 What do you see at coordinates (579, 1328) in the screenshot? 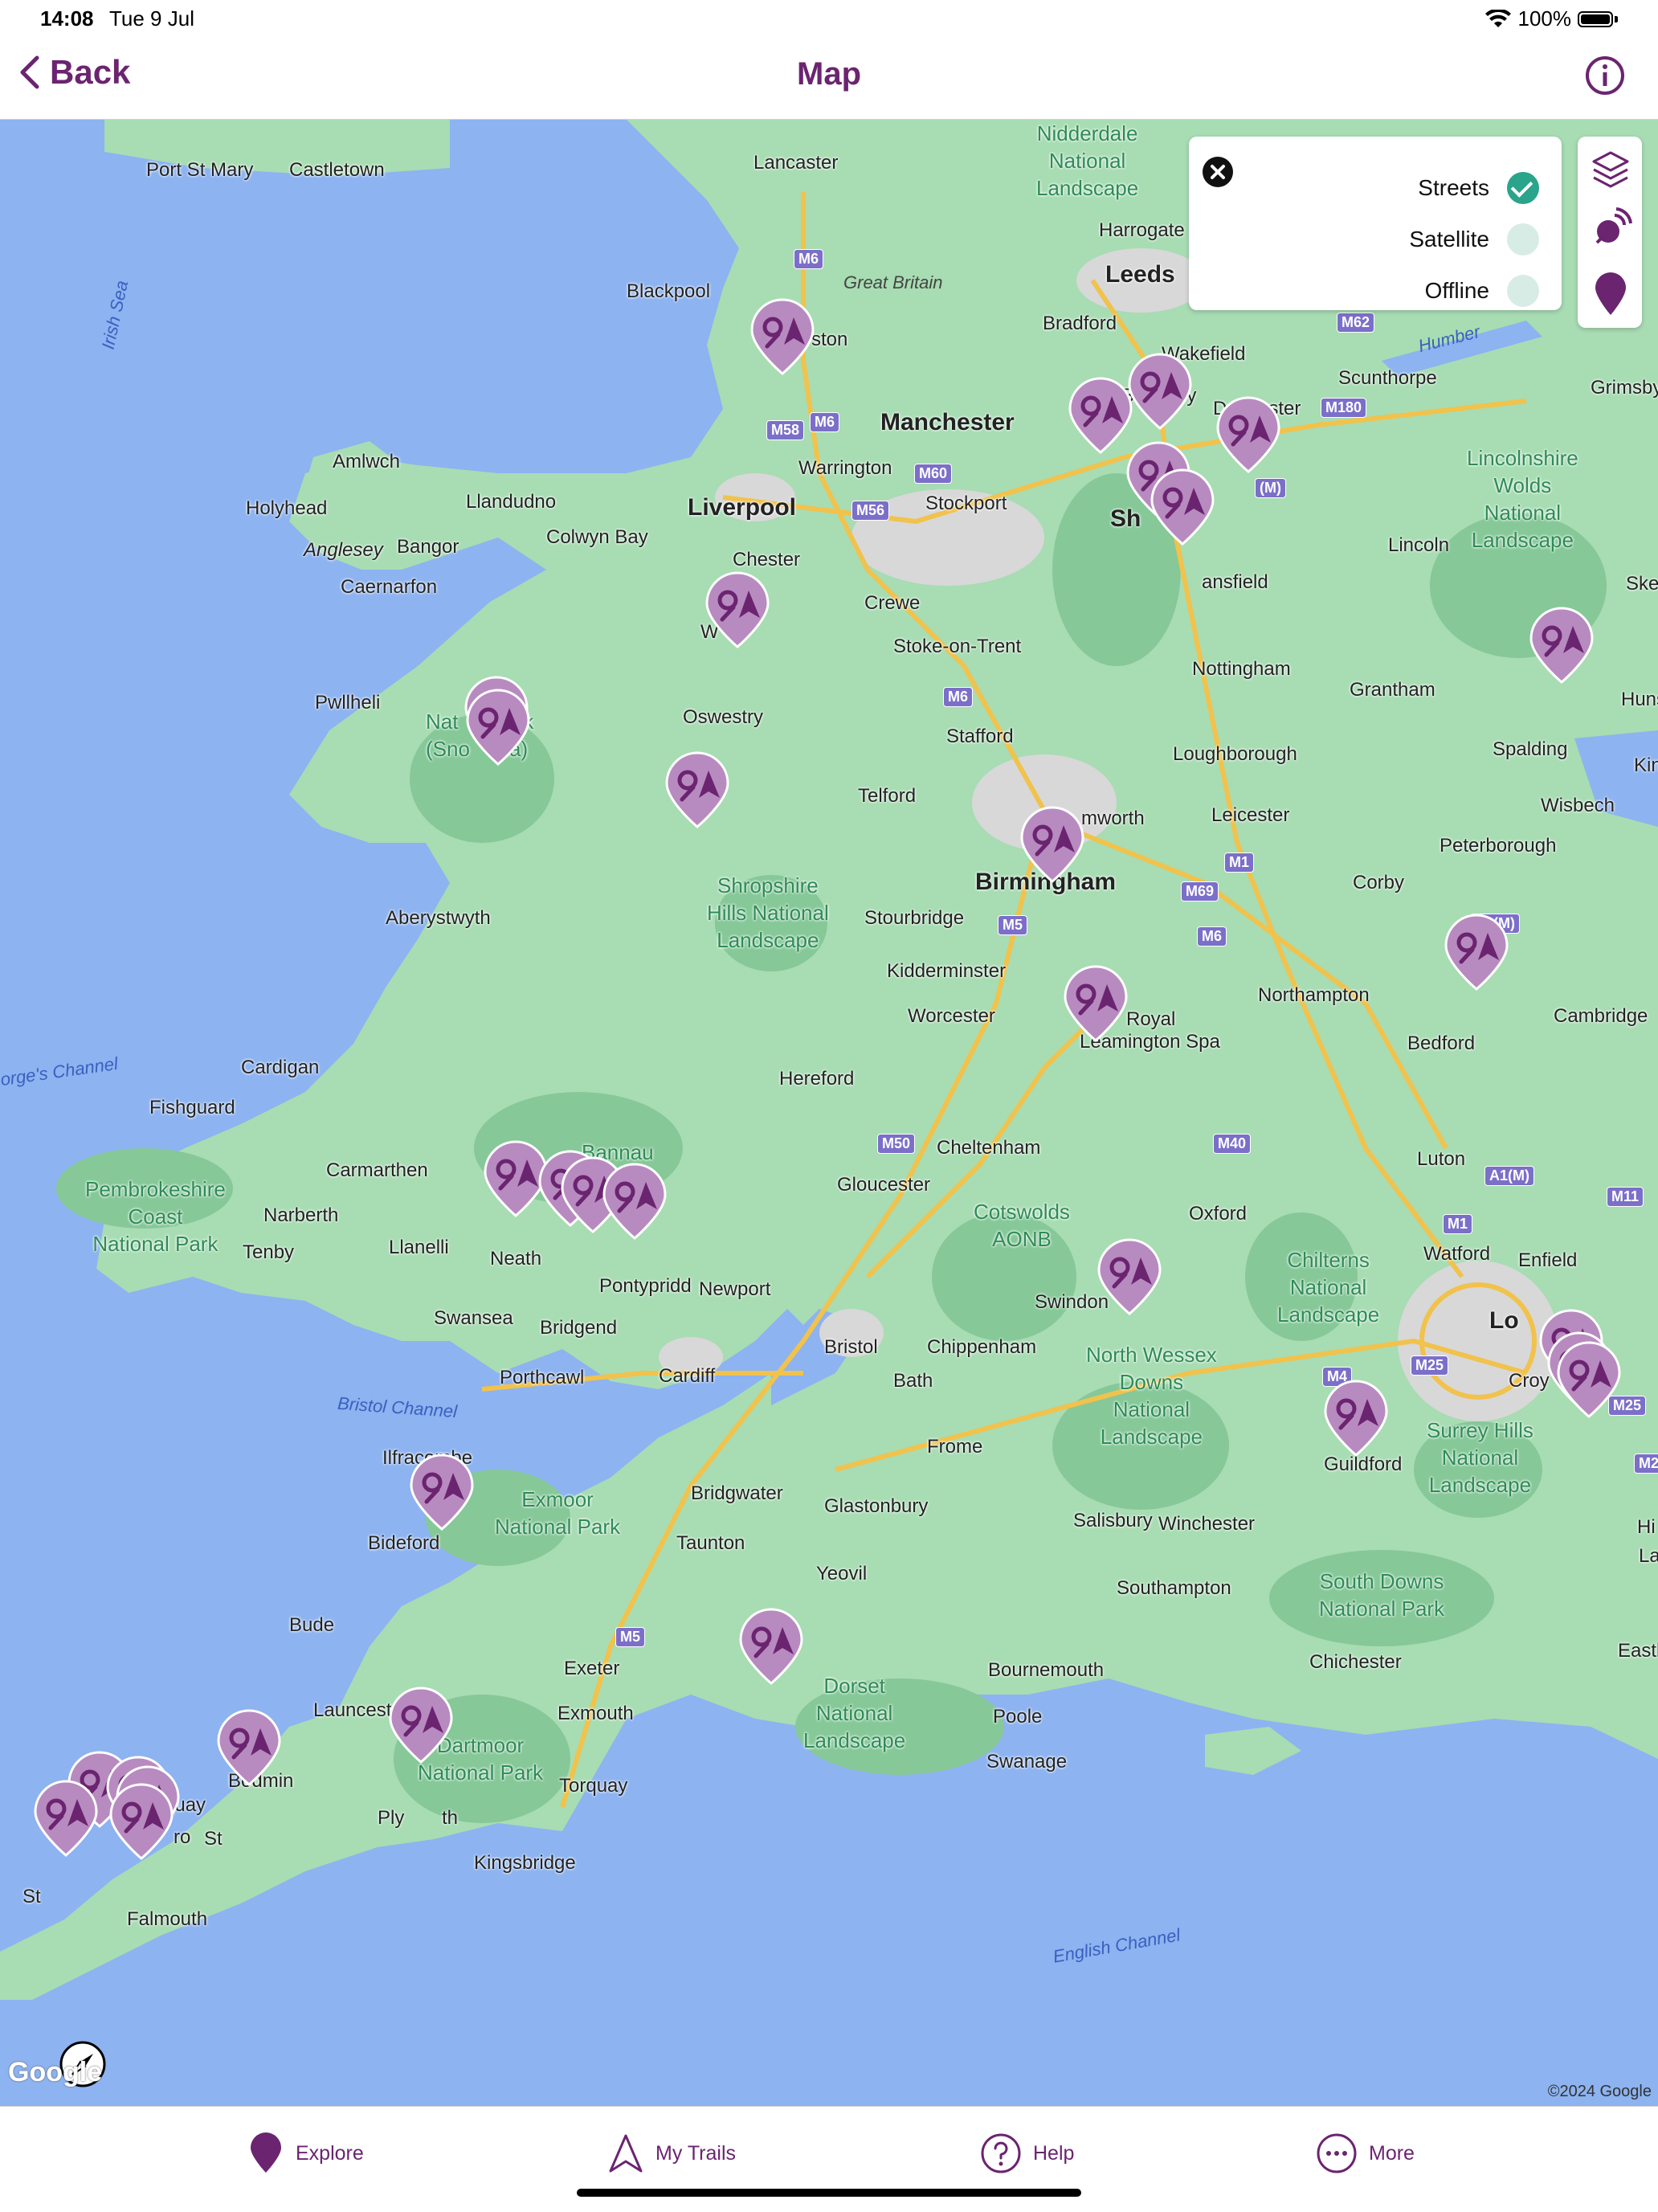
I see `map-label: Bridgend` at bounding box center [579, 1328].